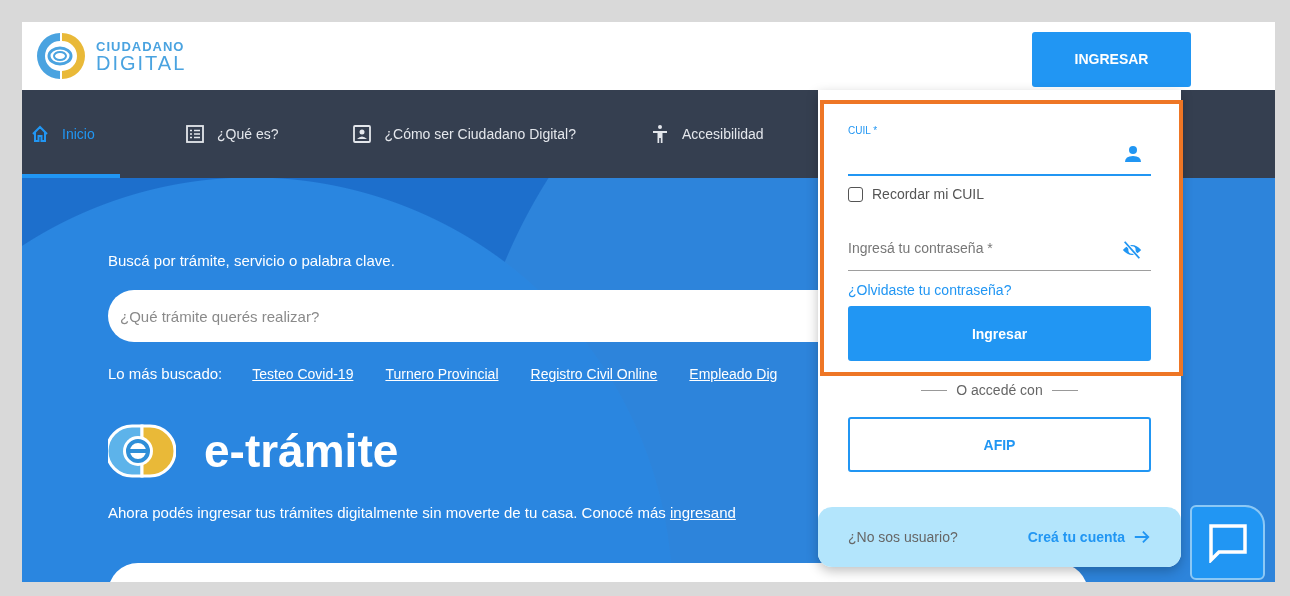  Describe the element at coordinates (232, 136) in the screenshot. I see `nav-tab: ¿Qué es?` at that location.